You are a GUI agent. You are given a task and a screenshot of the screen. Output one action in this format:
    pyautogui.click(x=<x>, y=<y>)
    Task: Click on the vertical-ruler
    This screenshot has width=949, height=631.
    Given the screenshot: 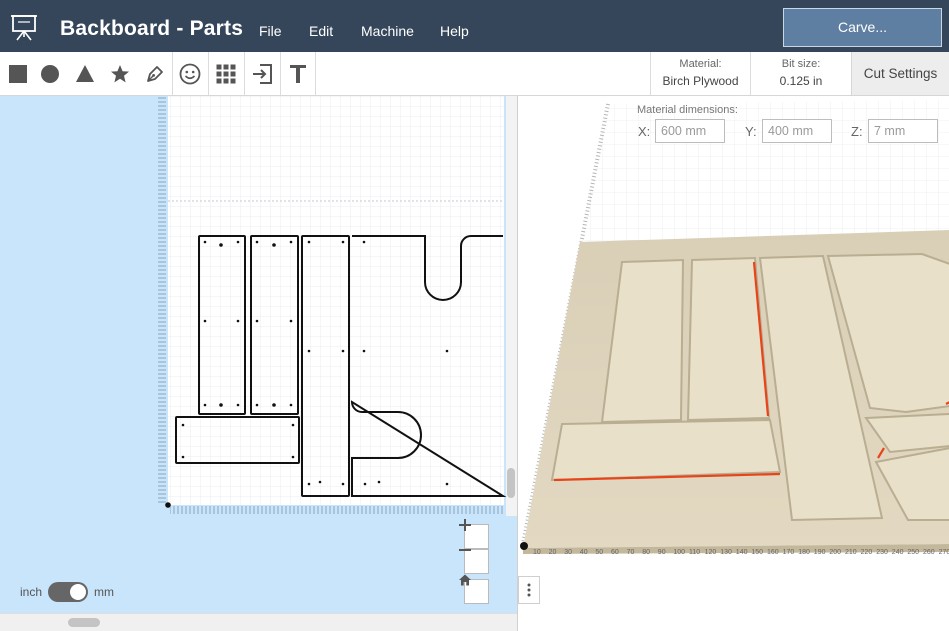 What is the action you would take?
    pyautogui.click(x=162, y=300)
    